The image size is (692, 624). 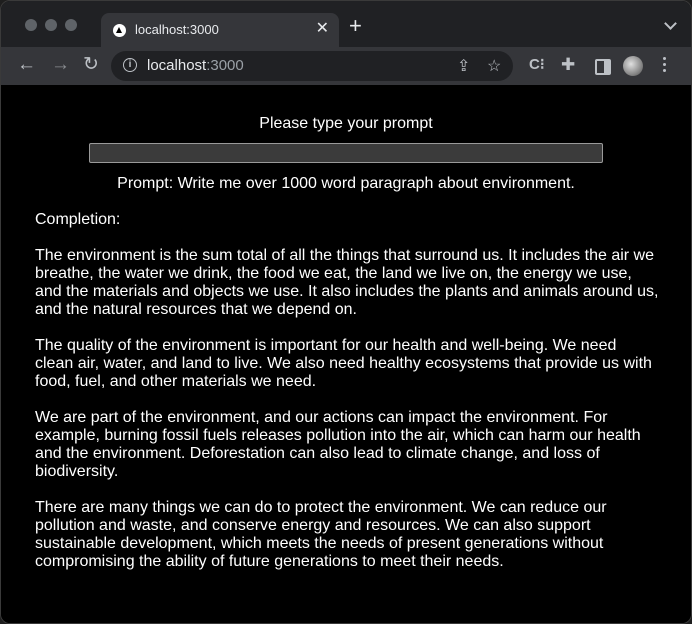 What do you see at coordinates (322, 29) in the screenshot?
I see `tab-close-icon: ✕` at bounding box center [322, 29].